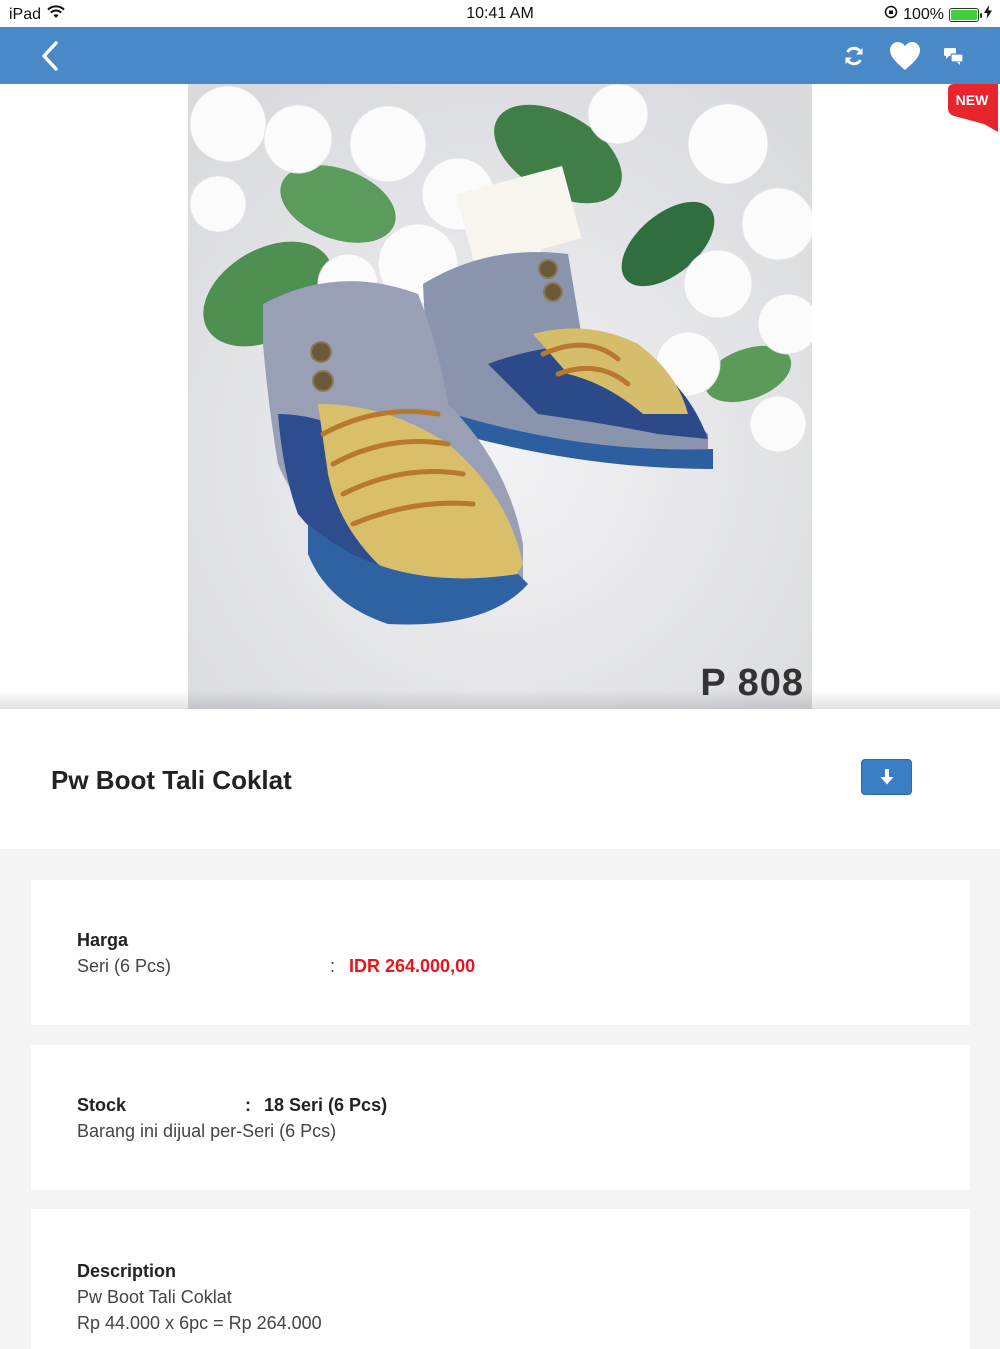  I want to click on chat-icon, so click(954, 56).